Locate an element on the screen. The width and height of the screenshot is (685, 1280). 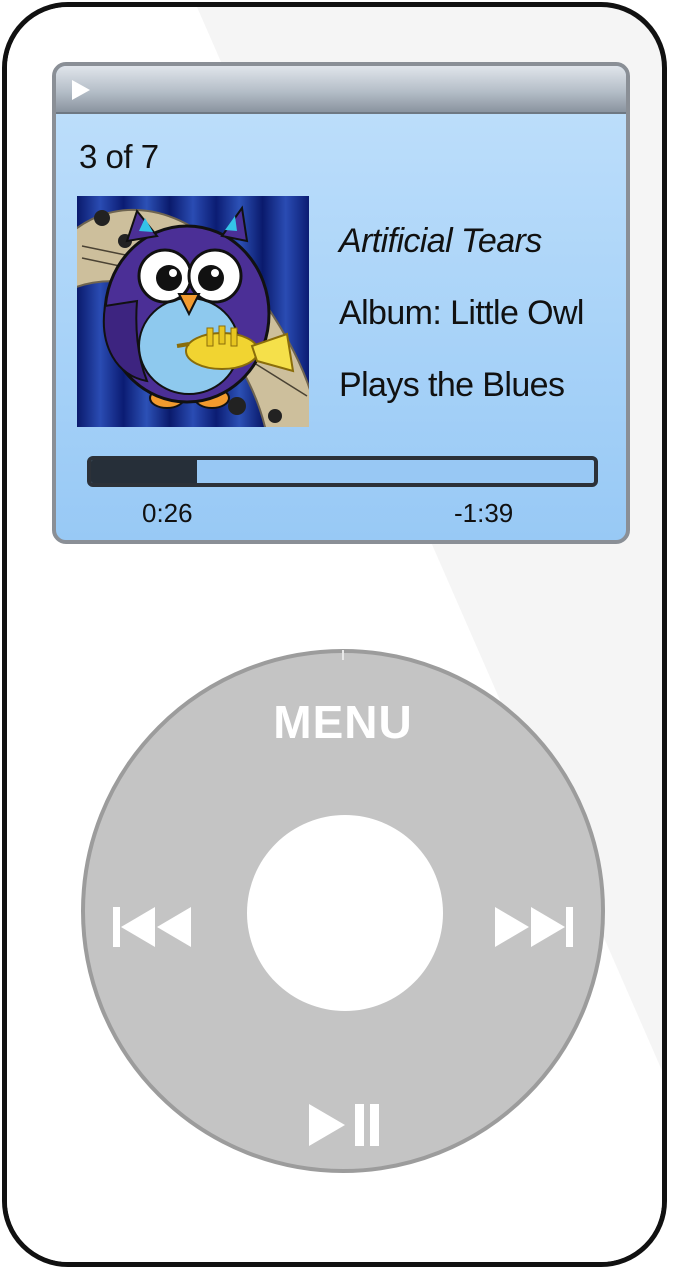
progress-bar is located at coordinates (342, 471).